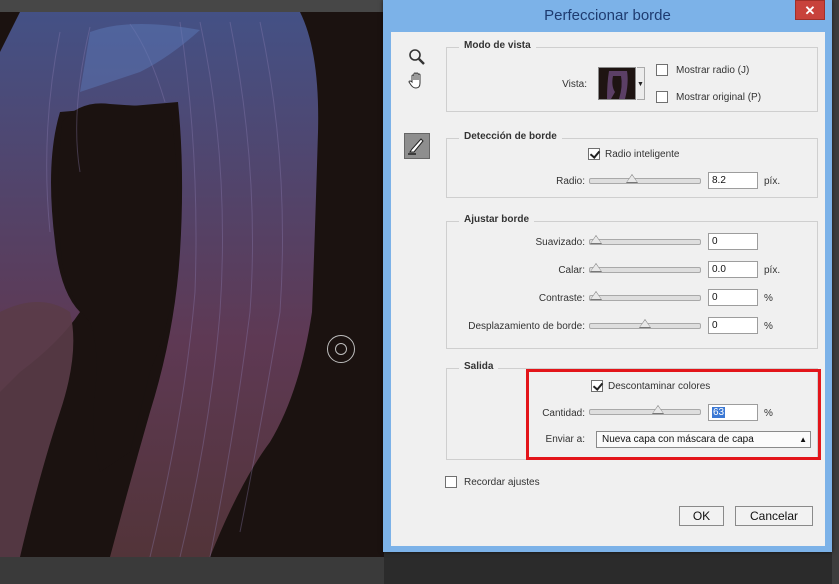 This screenshot has width=839, height=584. Describe the element at coordinates (607, 15) in the screenshot. I see `dialog-title: Perfeccionar borde` at that location.